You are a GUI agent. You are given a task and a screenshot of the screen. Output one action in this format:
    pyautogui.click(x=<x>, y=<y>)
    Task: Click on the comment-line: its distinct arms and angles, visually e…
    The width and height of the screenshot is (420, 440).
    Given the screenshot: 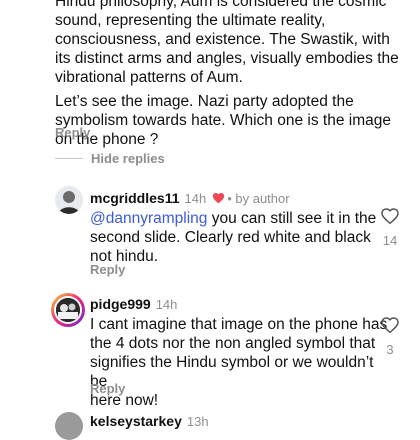 What is the action you would take?
    pyautogui.click(x=227, y=58)
    